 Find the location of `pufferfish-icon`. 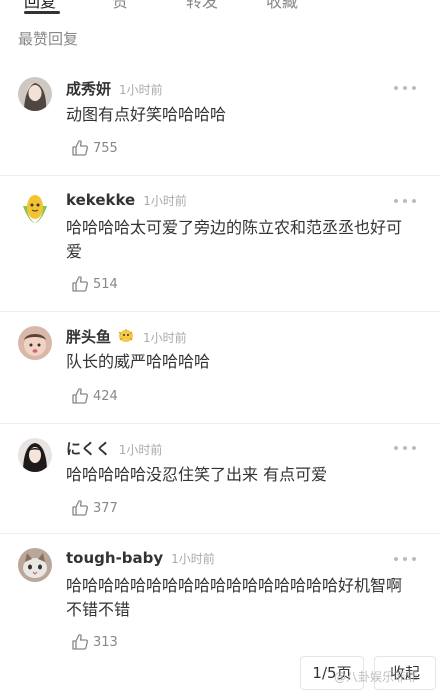

pufferfish-icon is located at coordinates (126, 335).